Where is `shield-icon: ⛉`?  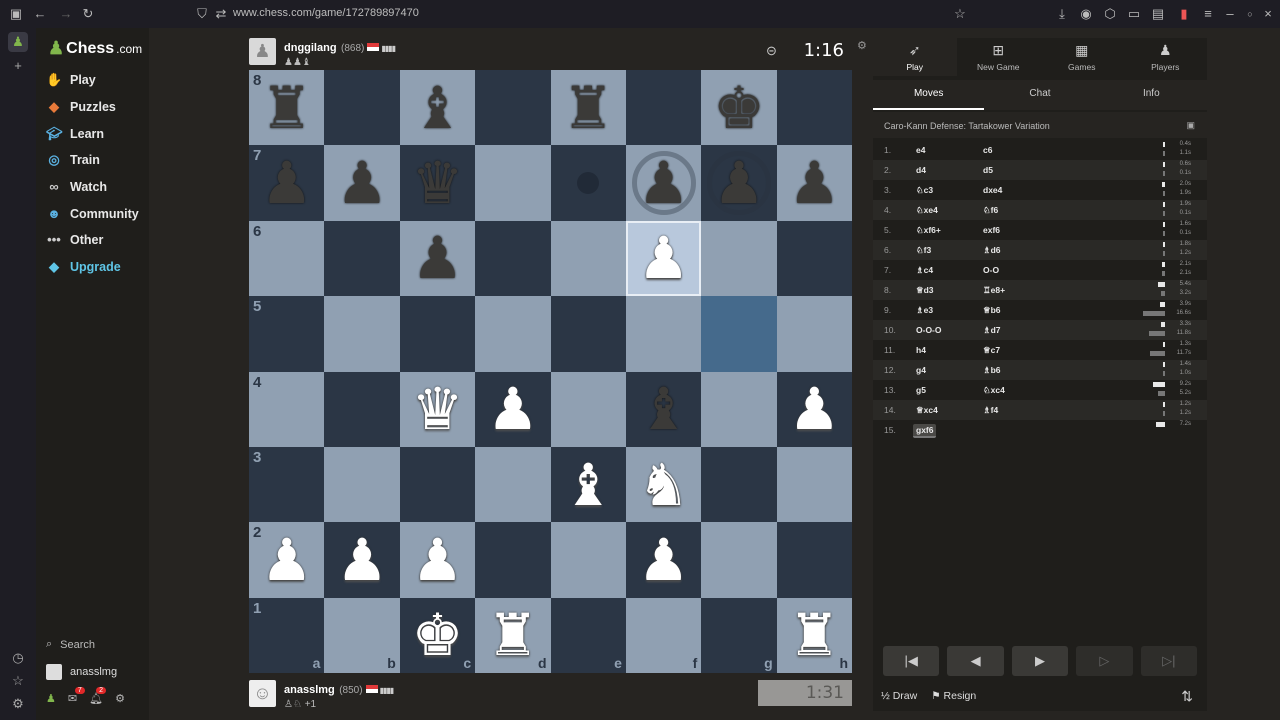 shield-icon: ⛉ is located at coordinates (202, 14).